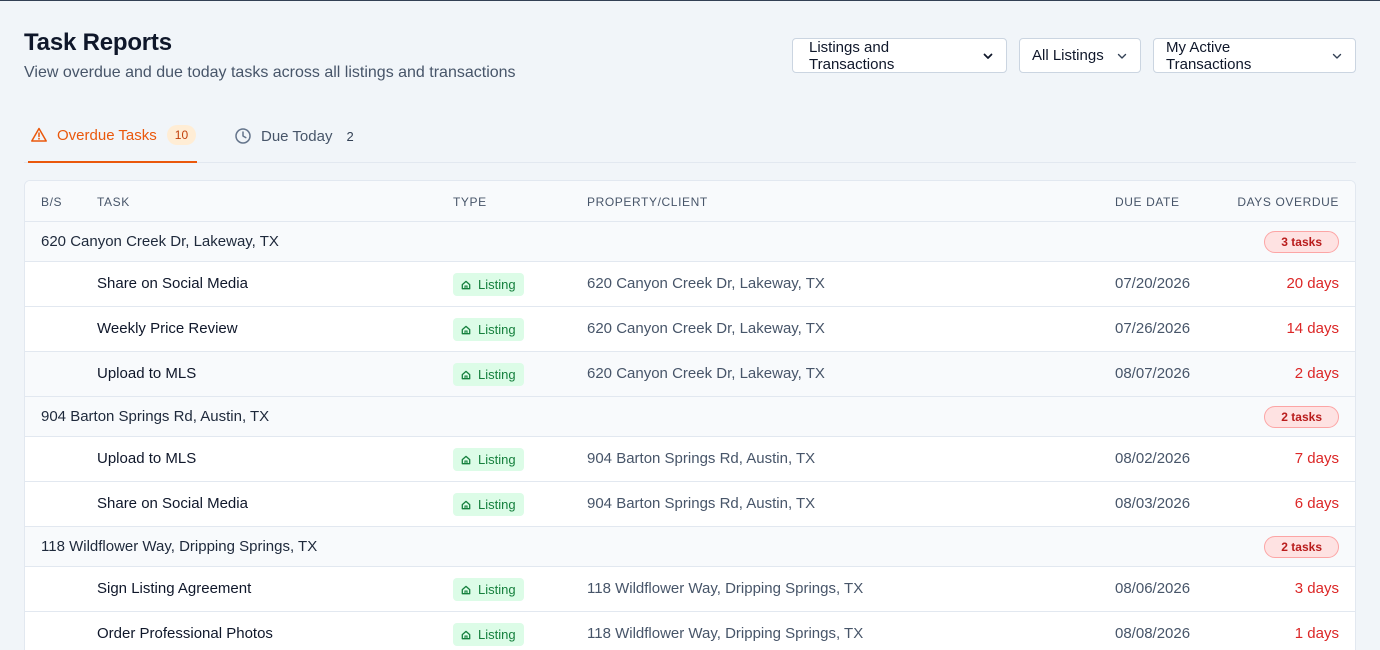 The height and width of the screenshot is (650, 1380). Describe the element at coordinates (113, 202) in the screenshot. I see `column-header-task: TASK` at that location.